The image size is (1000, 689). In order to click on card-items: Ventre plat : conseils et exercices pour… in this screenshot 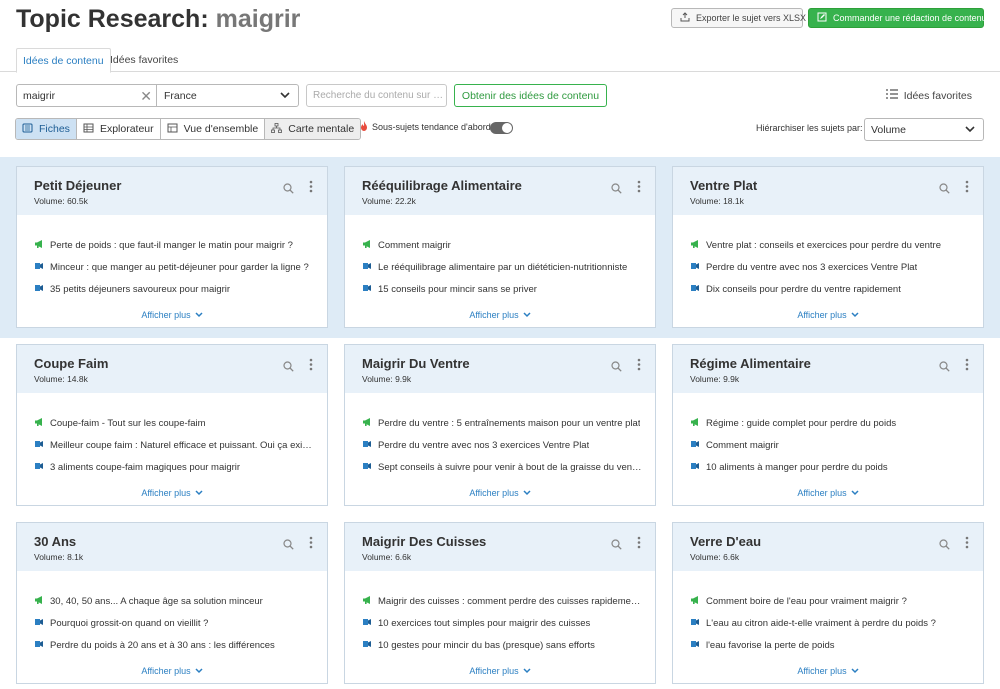, I will do `click(830, 267)`.